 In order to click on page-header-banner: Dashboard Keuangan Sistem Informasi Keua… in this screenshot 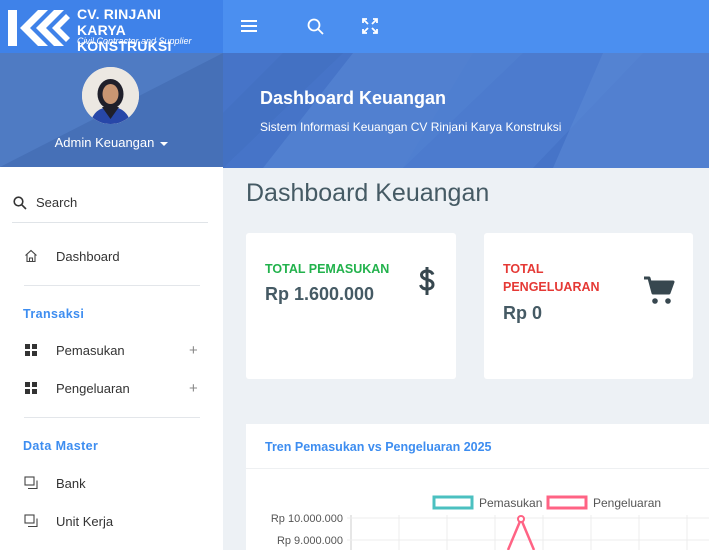, I will do `click(466, 110)`.